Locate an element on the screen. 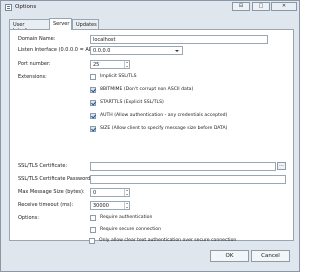 The image size is (320, 272). domain-name-input: localhost is located at coordinates (179, 39).